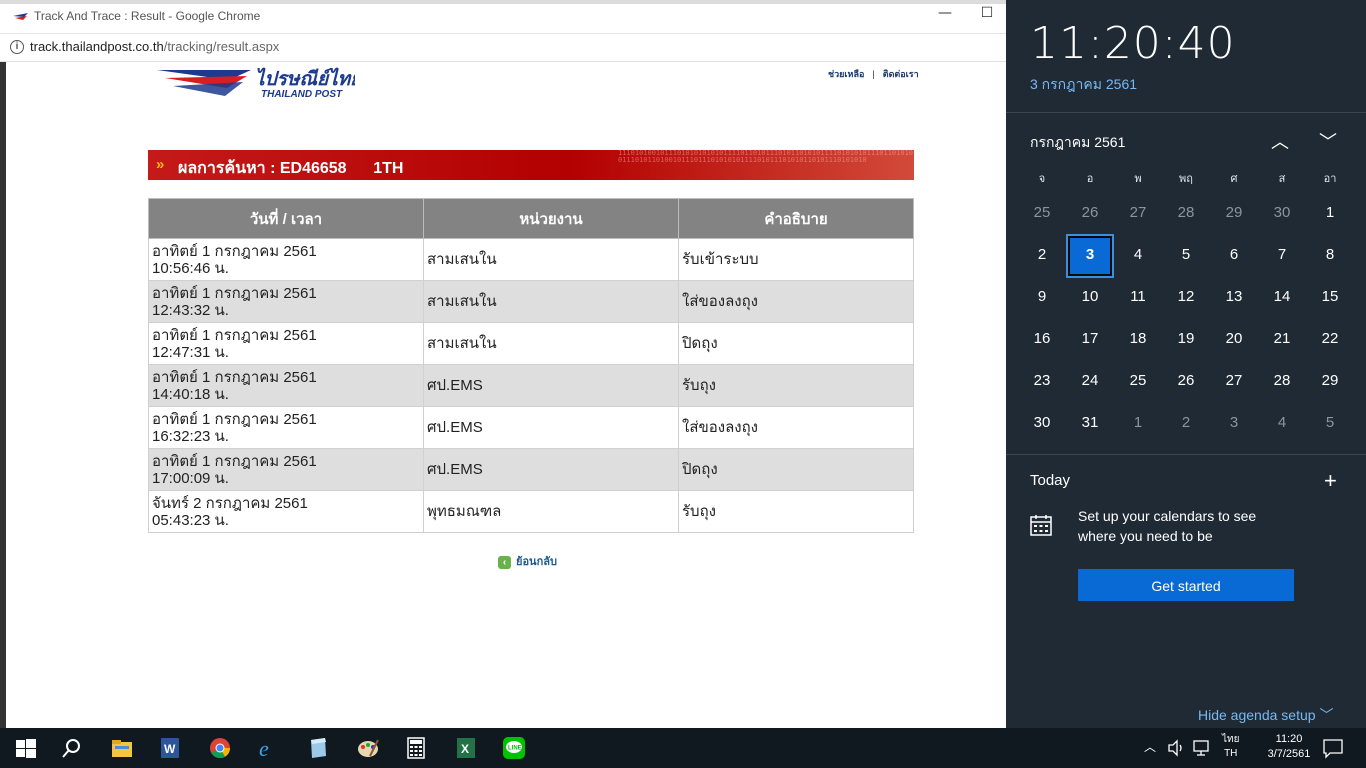  Describe the element at coordinates (1234, 297) in the screenshot. I see `calendar-day: 13` at that location.